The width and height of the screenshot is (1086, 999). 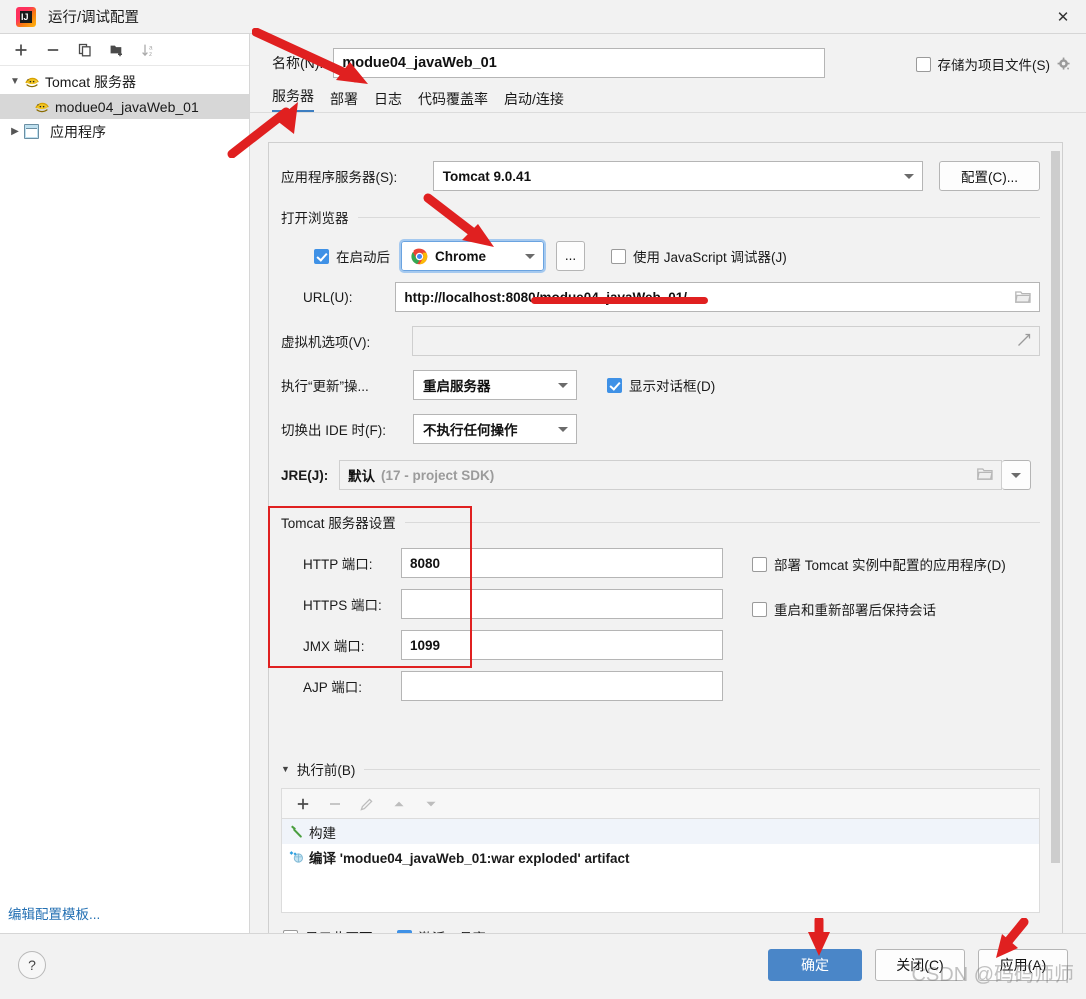 What do you see at coordinates (15, 132) in the screenshot?
I see `chevron-right-icon: ▶` at bounding box center [15, 132].